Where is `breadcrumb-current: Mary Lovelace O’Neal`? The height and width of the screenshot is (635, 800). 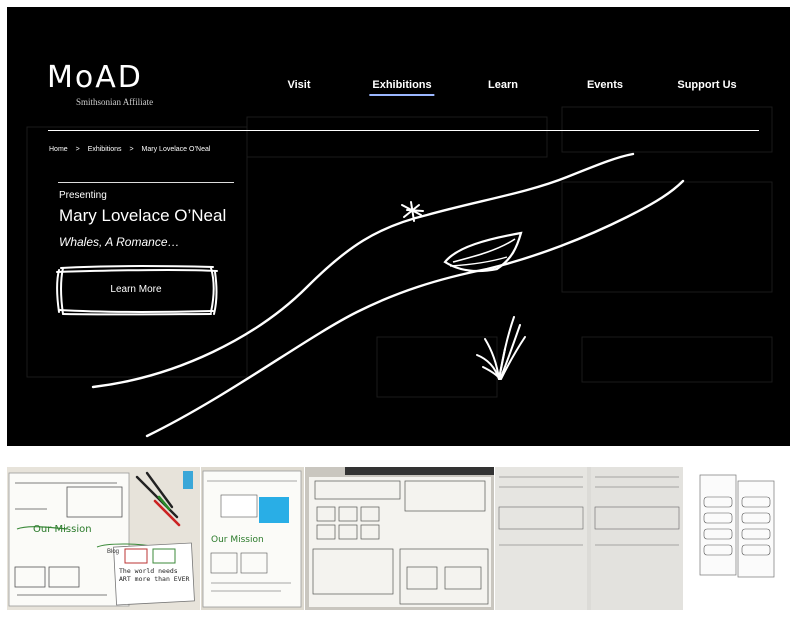
breadcrumb-current: Mary Lovelace O’Neal is located at coordinates (176, 149).